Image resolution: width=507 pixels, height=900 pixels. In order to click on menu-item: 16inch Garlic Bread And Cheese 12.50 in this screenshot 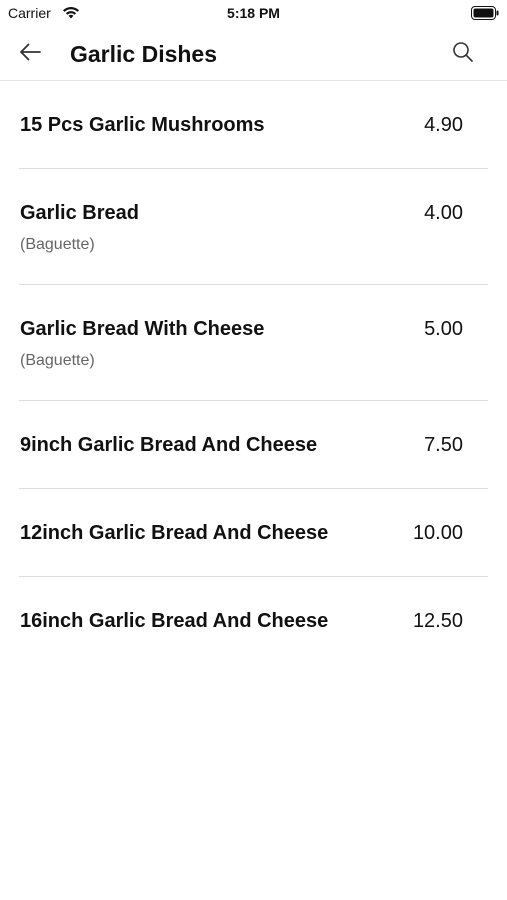, I will do `click(253, 620)`.